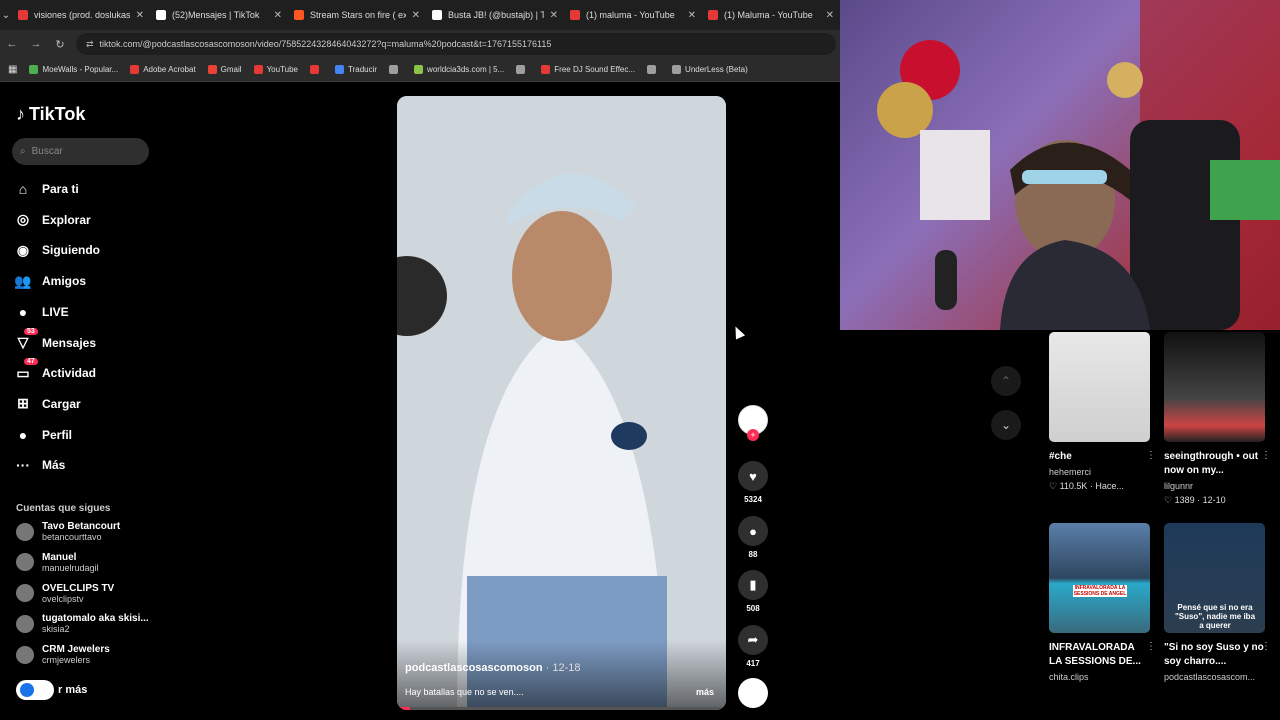 The image size is (1280, 720). Describe the element at coordinates (57, 250) in the screenshot. I see `nav-item: ◉ Siguiendo` at that location.